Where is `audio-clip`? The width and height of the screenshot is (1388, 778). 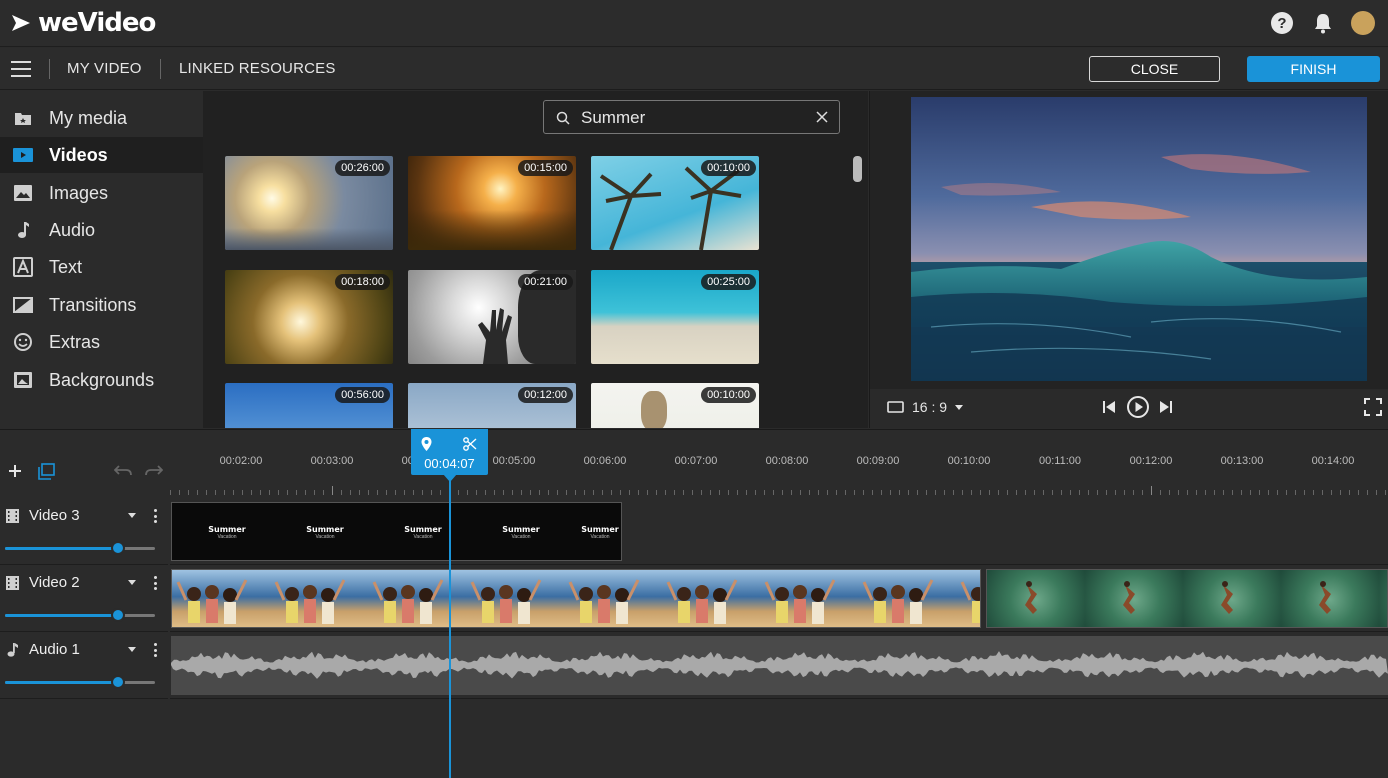 audio-clip is located at coordinates (779, 665).